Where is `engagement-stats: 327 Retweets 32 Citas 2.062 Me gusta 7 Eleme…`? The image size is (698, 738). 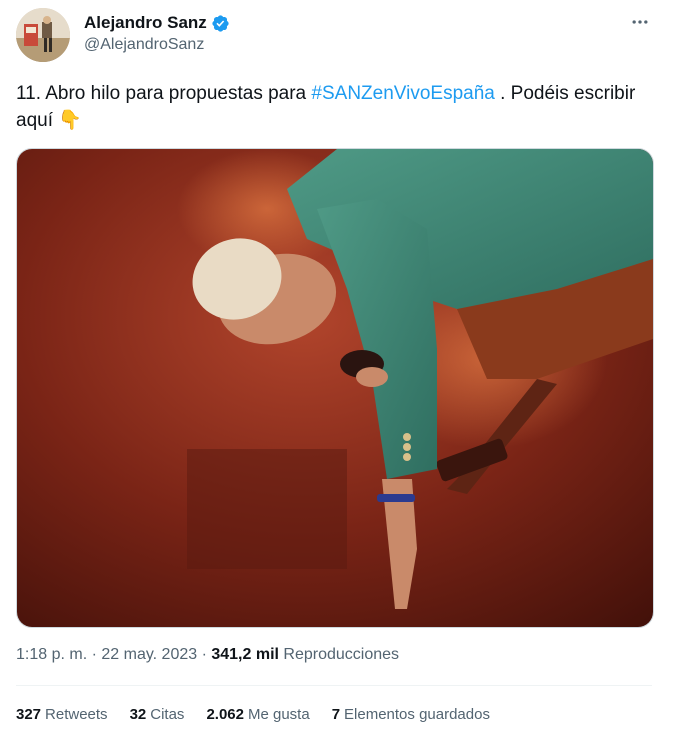
engagement-stats: 327 Retweets 32 Citas 2.062 Me gusta 7 Eleme… is located at coordinates (253, 714).